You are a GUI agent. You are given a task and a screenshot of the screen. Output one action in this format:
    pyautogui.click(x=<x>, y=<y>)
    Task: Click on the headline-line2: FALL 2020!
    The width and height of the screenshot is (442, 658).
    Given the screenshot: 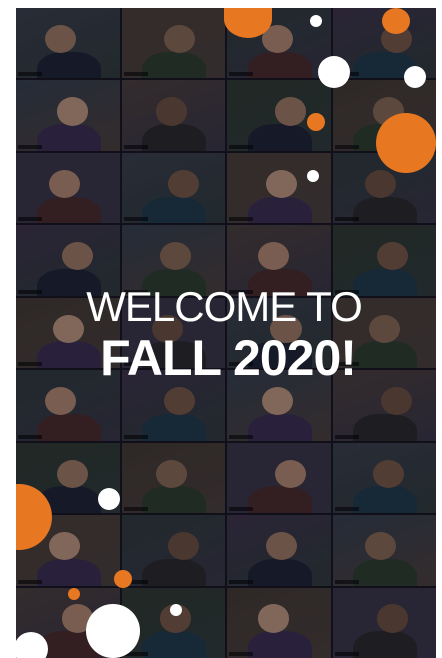 What is the action you would take?
    pyautogui.click(x=228, y=358)
    